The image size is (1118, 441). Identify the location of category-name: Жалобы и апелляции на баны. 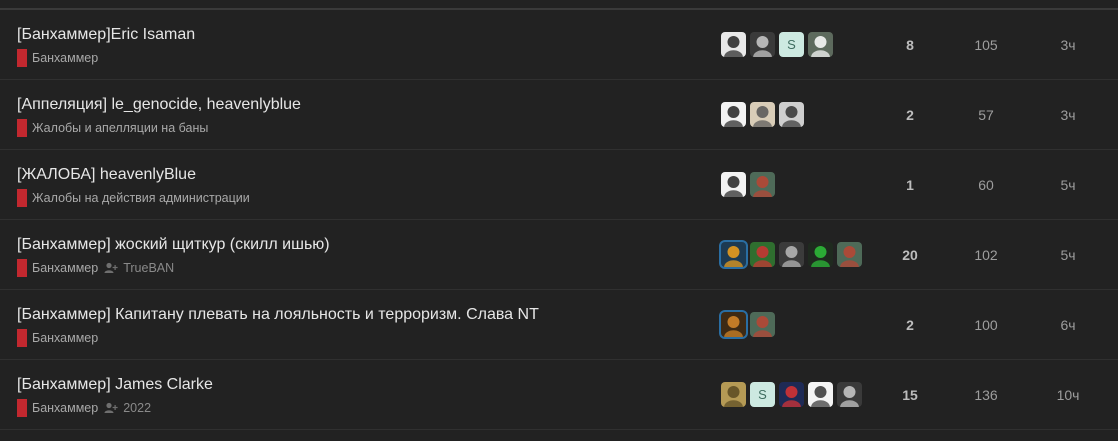
(120, 128).